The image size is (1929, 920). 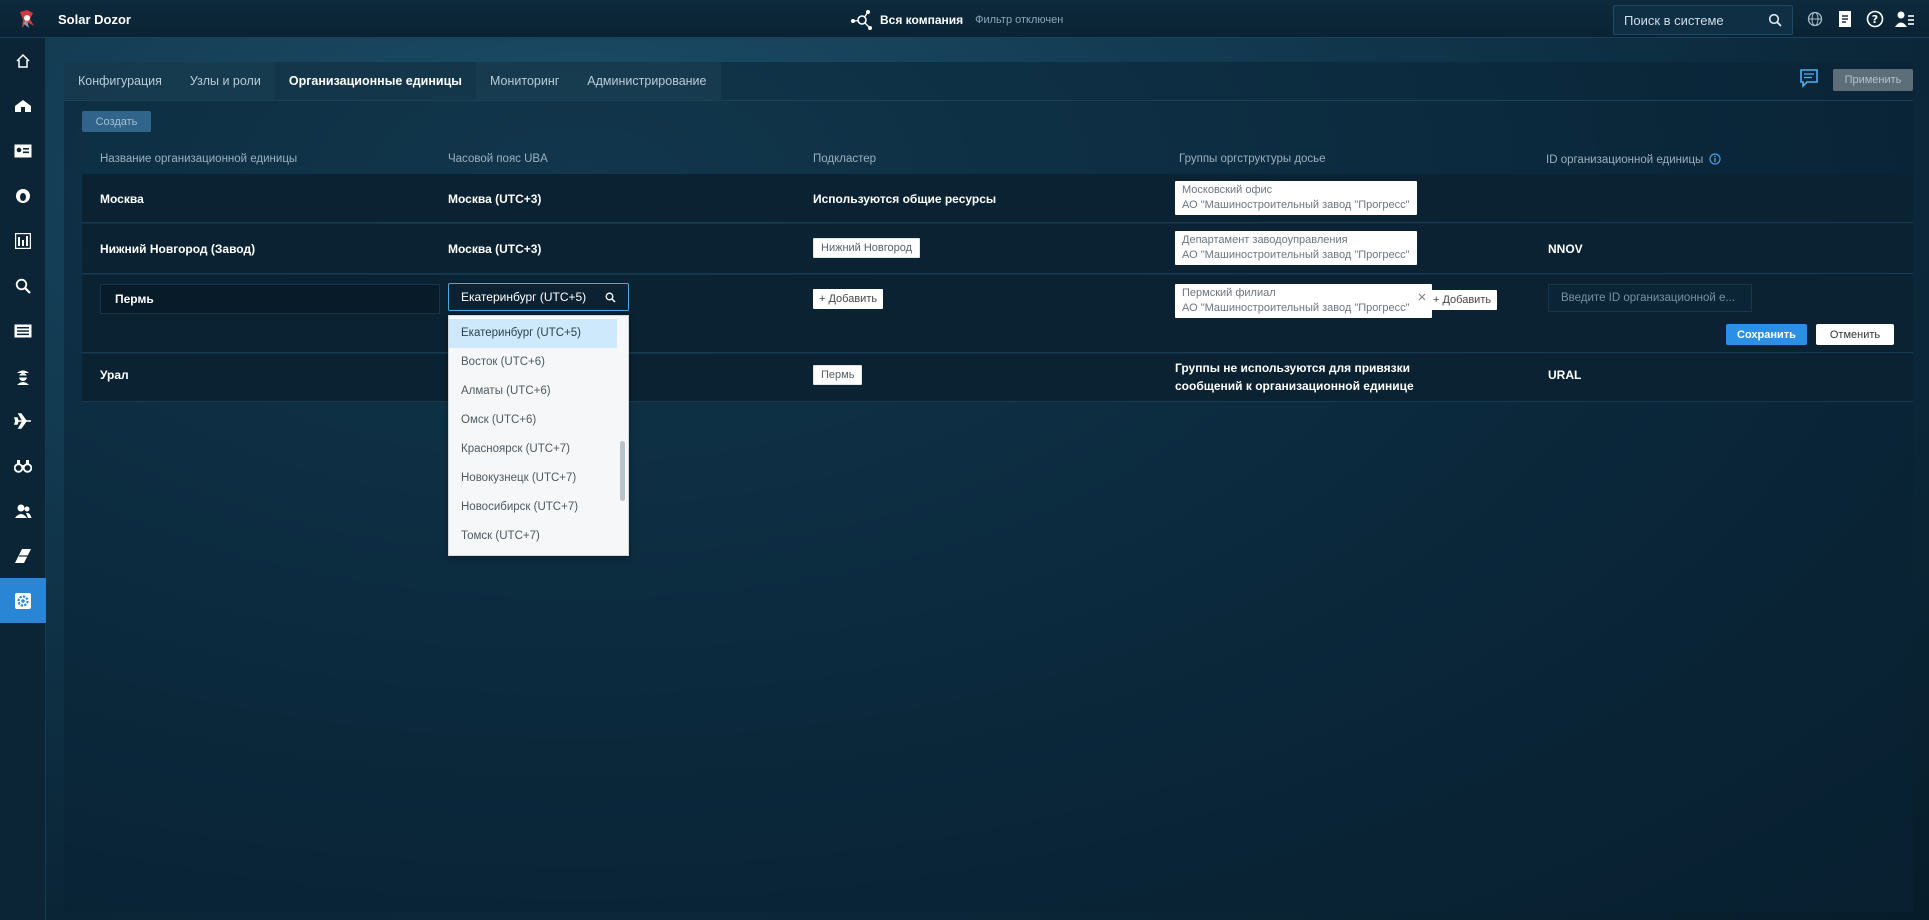 What do you see at coordinates (120, 81) in the screenshot?
I see `tab-configuration: Конфигурация` at bounding box center [120, 81].